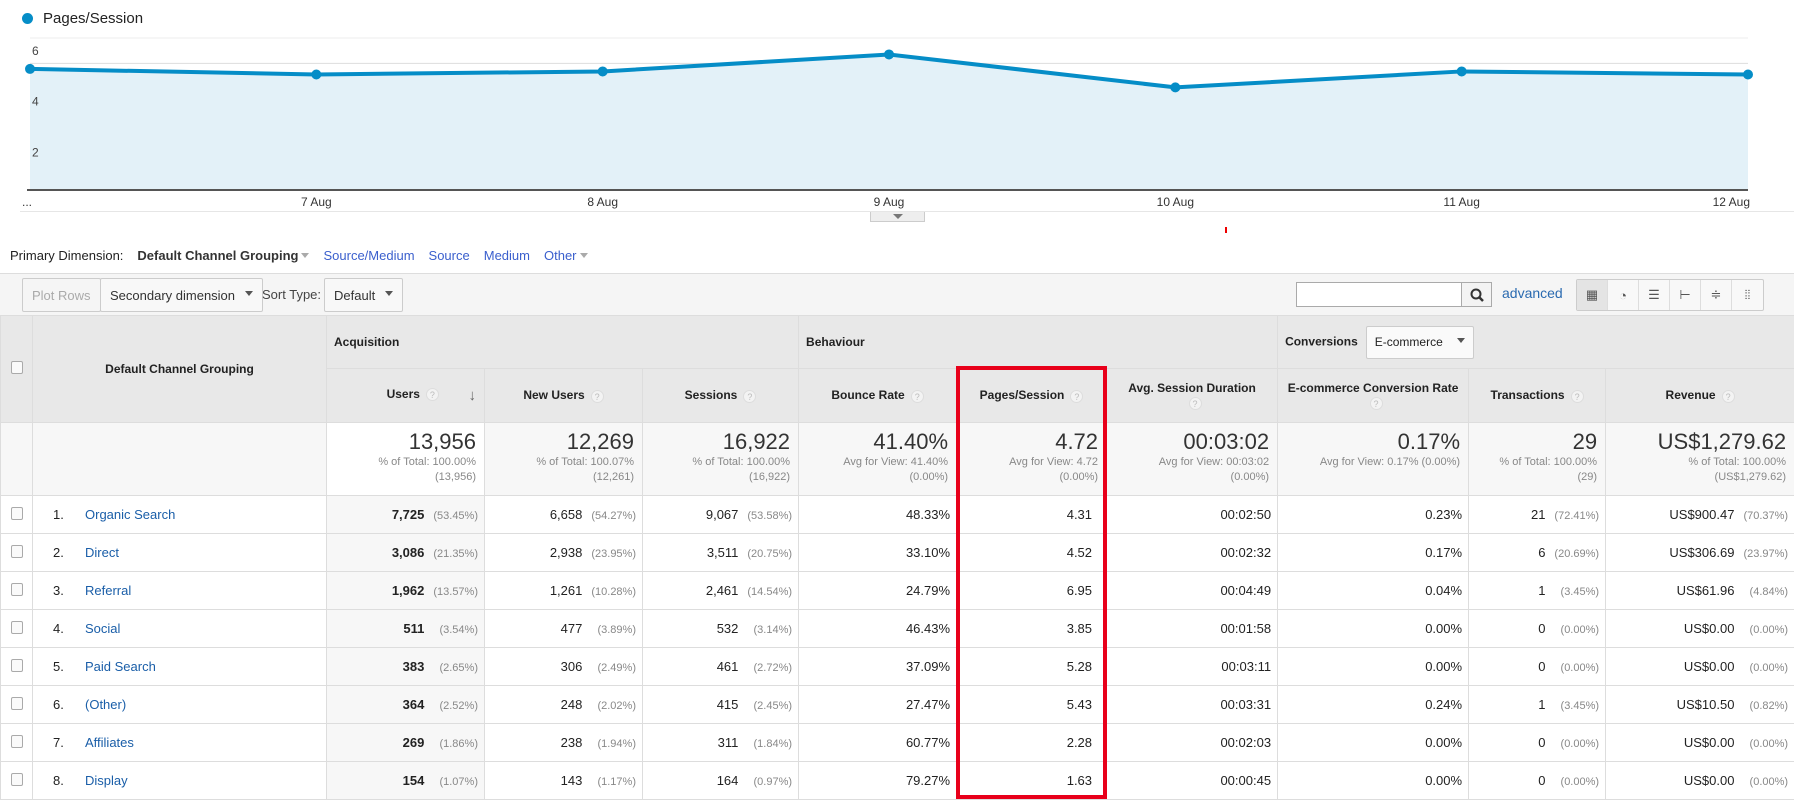 The height and width of the screenshot is (800, 1794). I want to click on x-tick-label: 7 Aug, so click(316, 202).